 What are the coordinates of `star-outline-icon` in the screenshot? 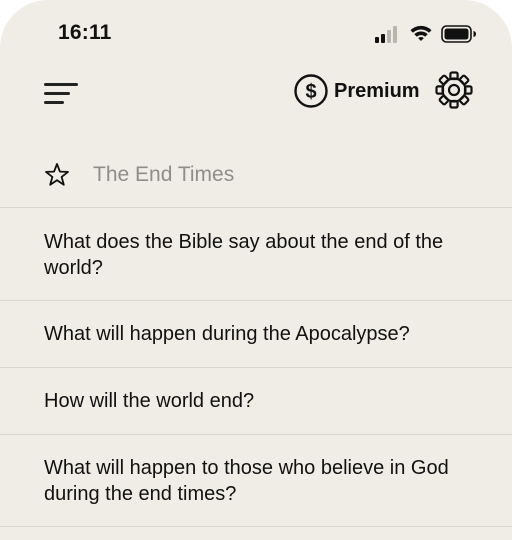 It's located at (57, 175).